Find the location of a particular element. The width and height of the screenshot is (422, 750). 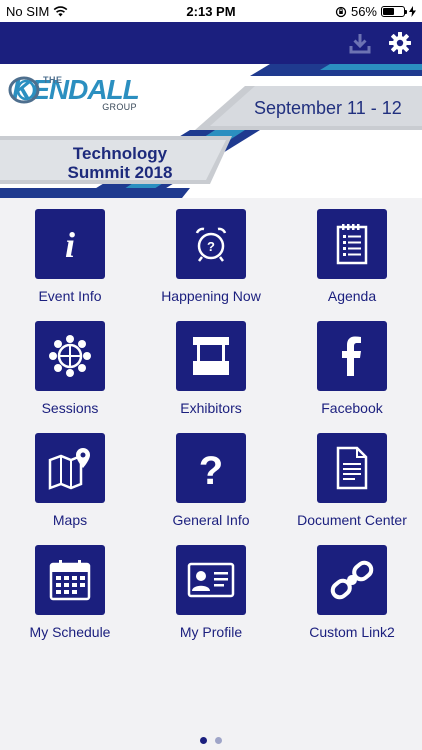

tile-label: General Info is located at coordinates (211, 520).